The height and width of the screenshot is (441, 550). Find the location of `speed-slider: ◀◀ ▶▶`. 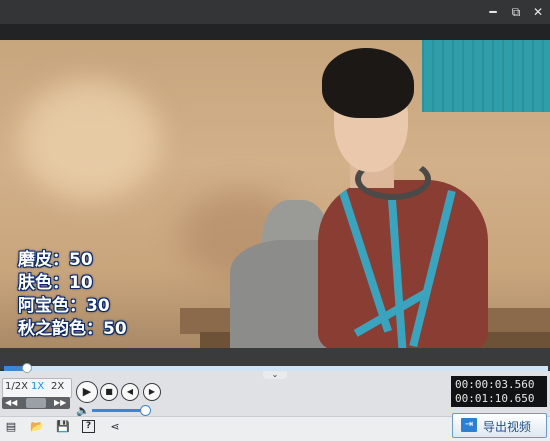

speed-slider: ◀◀ ▶▶ is located at coordinates (36, 403).